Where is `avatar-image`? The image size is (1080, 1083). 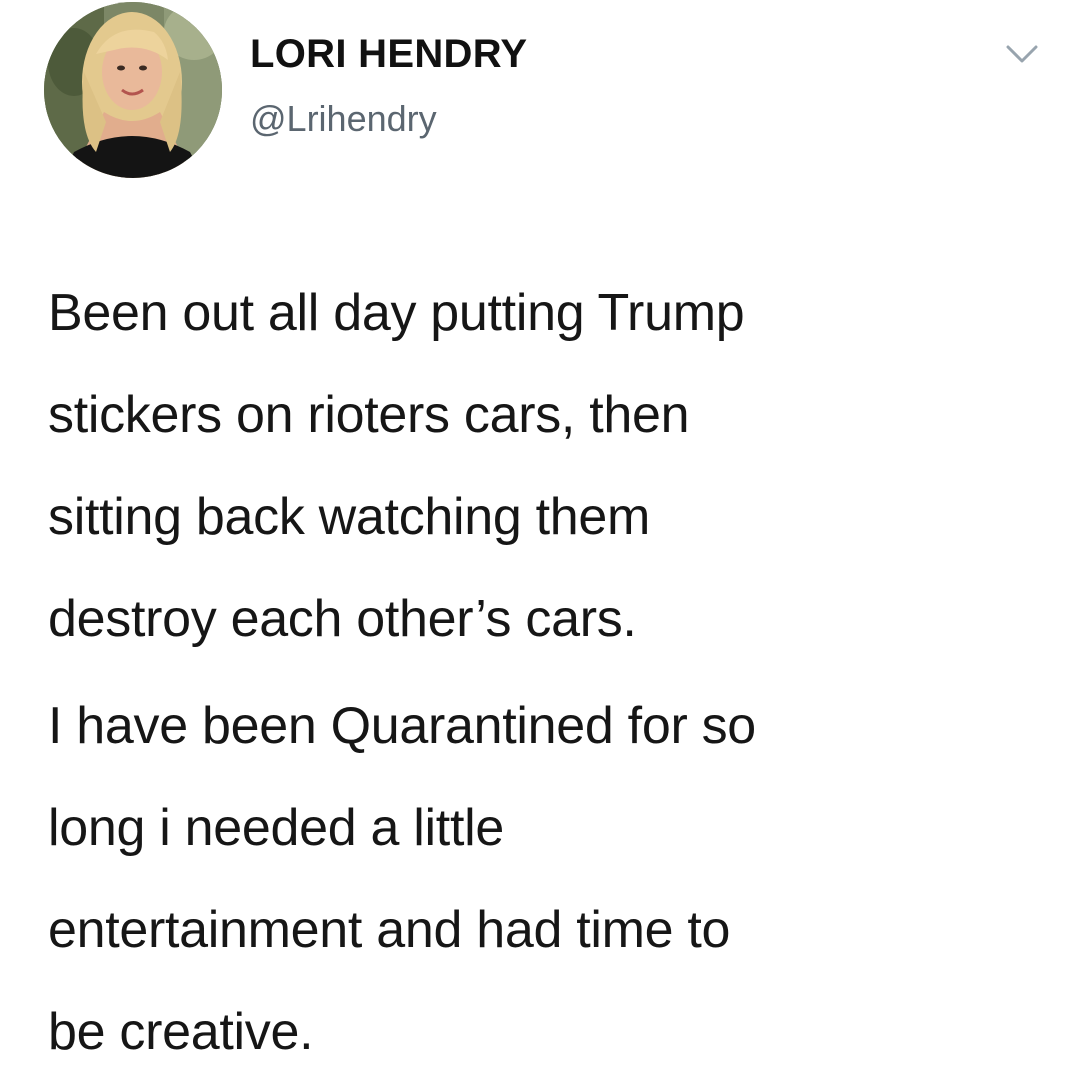
avatar-image is located at coordinates (133, 90).